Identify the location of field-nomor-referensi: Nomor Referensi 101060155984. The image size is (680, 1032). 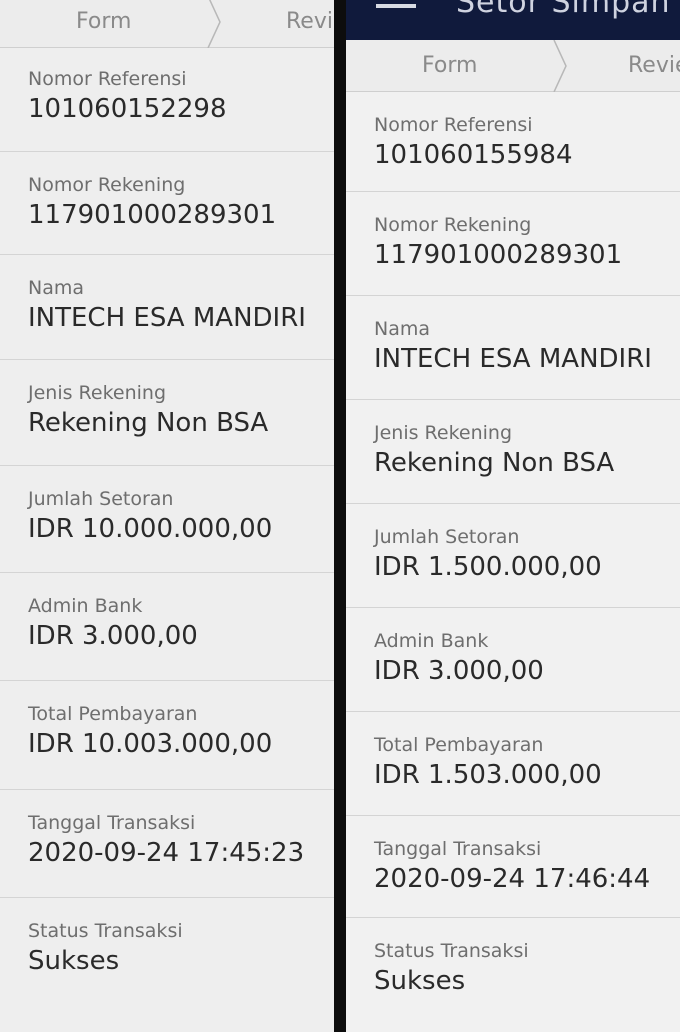
(513, 142).